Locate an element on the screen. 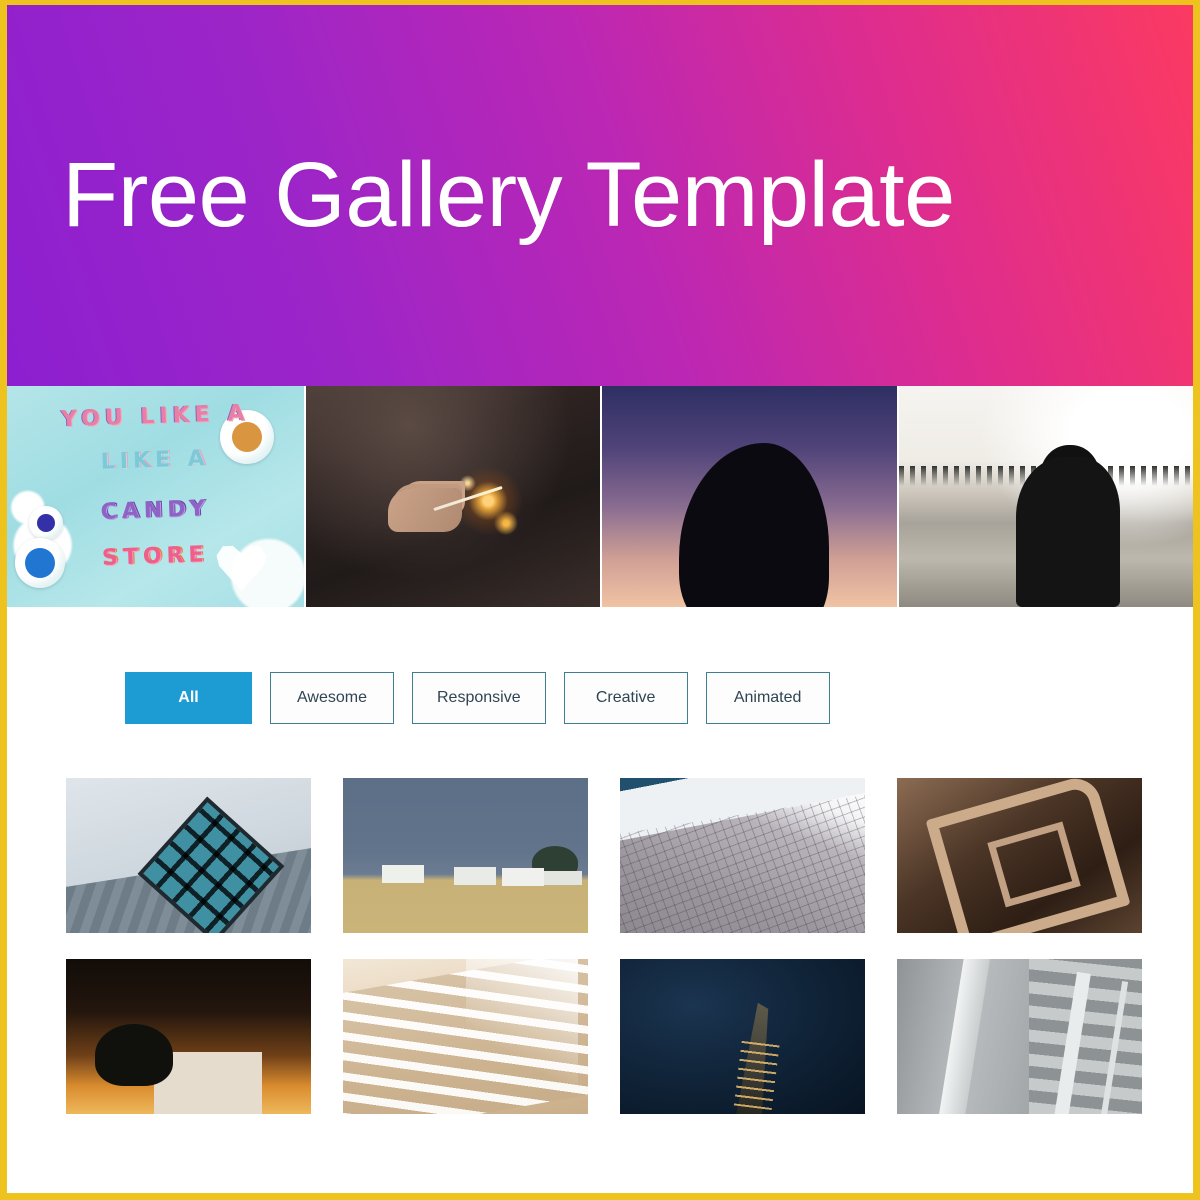  thumb-tower is located at coordinates (742, 1036).